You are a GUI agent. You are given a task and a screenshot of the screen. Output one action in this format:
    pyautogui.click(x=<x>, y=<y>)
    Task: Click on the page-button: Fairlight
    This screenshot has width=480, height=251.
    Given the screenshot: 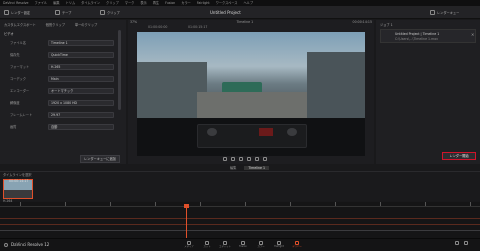 What is the action you would take?
    pyautogui.click(x=279, y=245)
    